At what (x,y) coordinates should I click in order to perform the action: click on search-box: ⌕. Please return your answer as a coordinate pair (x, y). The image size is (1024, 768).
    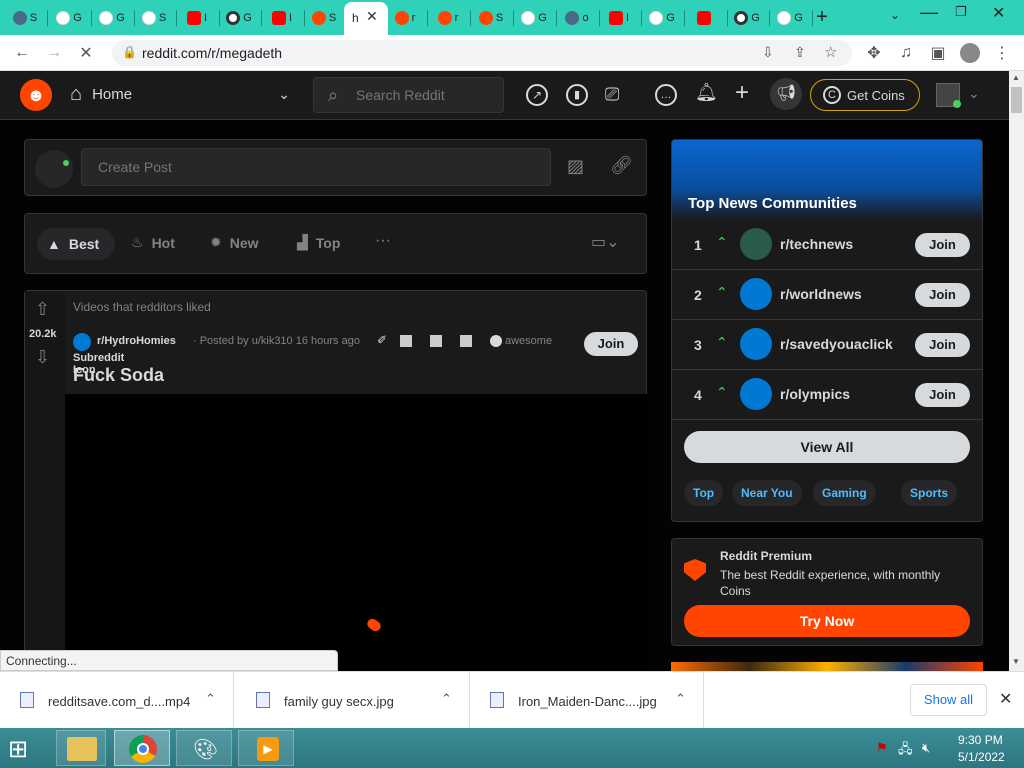
    Looking at the image, I should click on (408, 95).